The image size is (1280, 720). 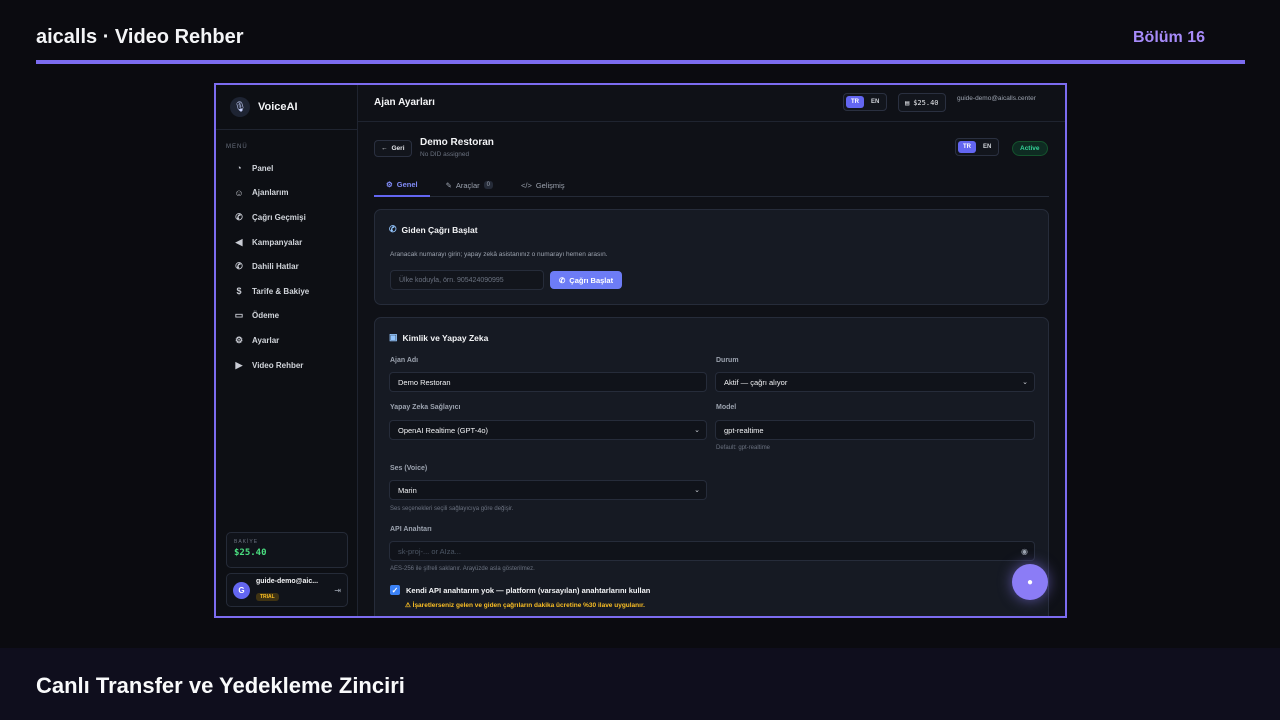 What do you see at coordinates (393, 229) in the screenshot?
I see `phone-outgoing-icon: ✆` at bounding box center [393, 229].